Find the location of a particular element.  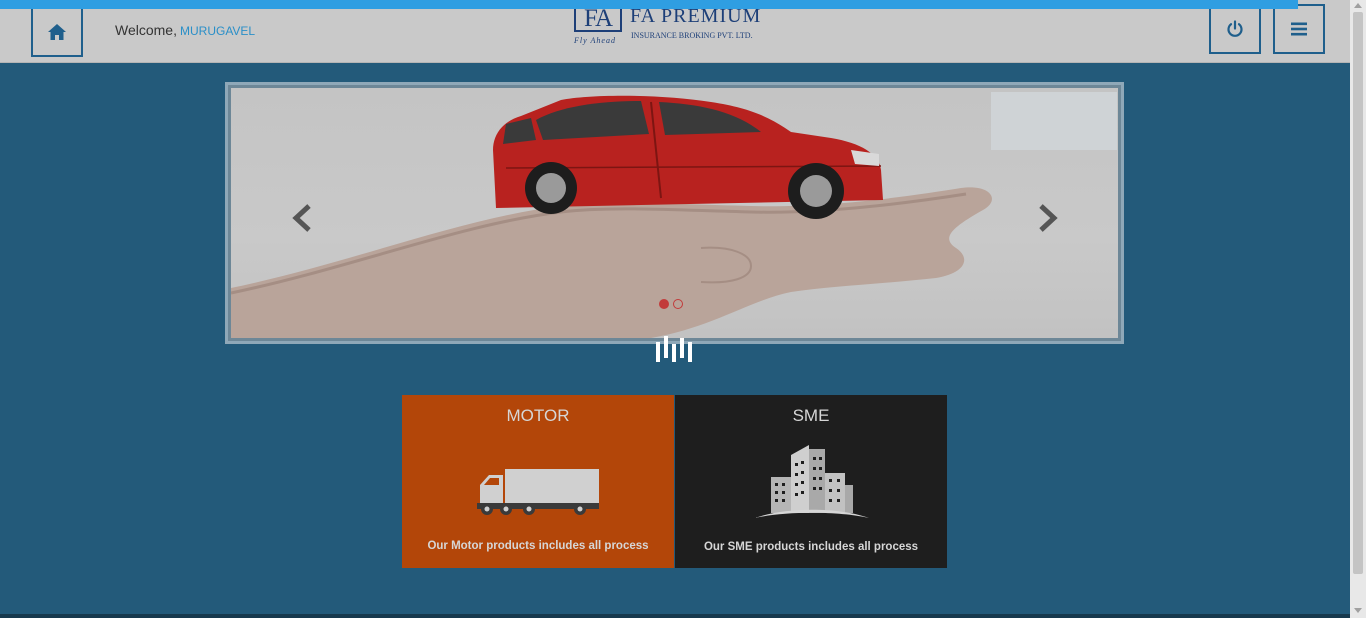

home-icon is located at coordinates (57, 32).